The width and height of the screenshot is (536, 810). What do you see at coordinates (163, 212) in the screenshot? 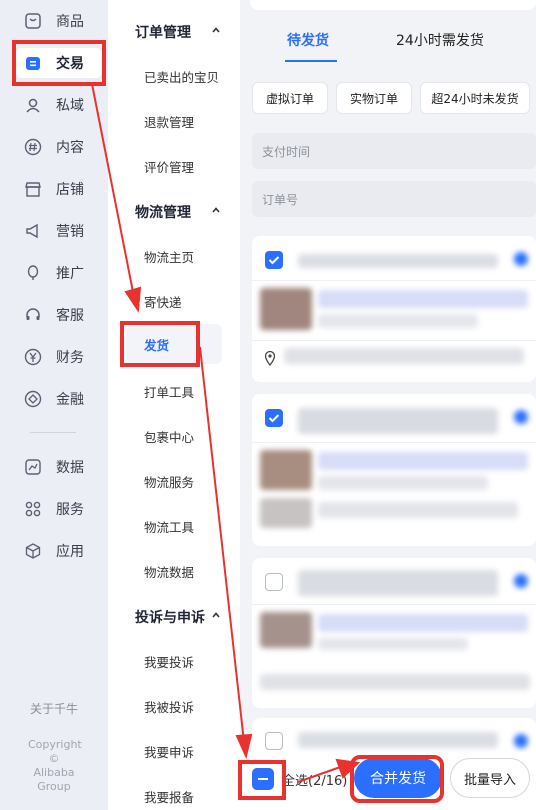
I see `section-title-logistics: 物流管理` at bounding box center [163, 212].